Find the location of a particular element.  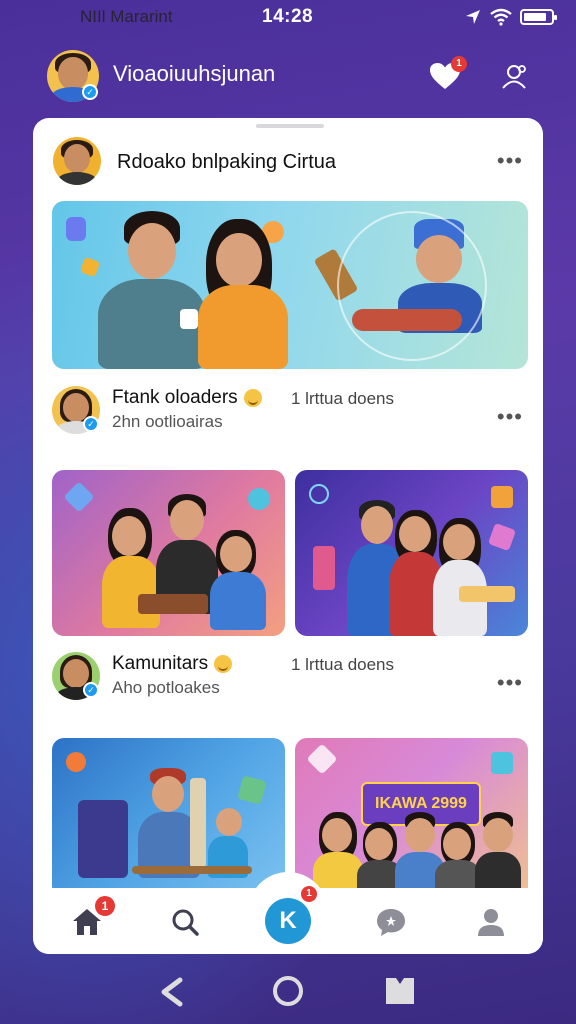

battery-fill is located at coordinates (535, 17).